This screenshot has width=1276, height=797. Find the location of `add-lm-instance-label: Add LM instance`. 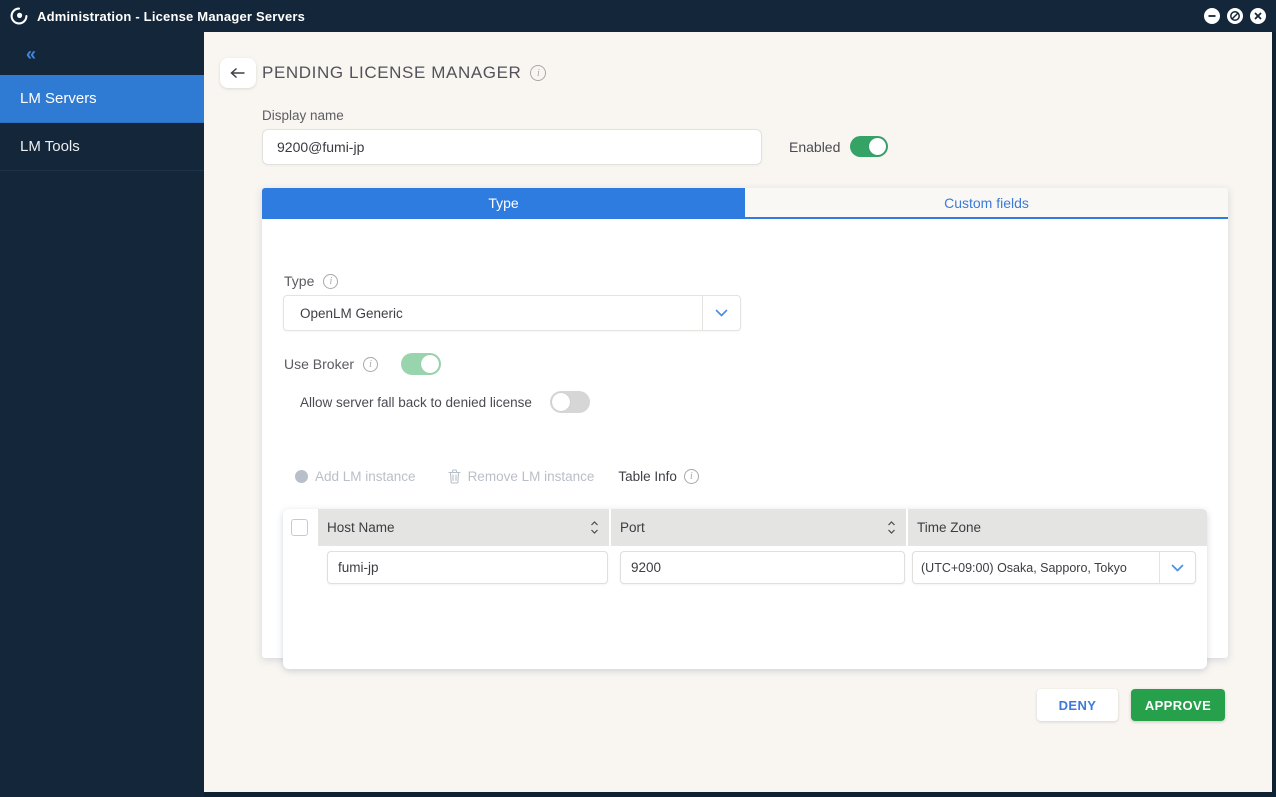

add-lm-instance-label: Add LM instance is located at coordinates (365, 476).